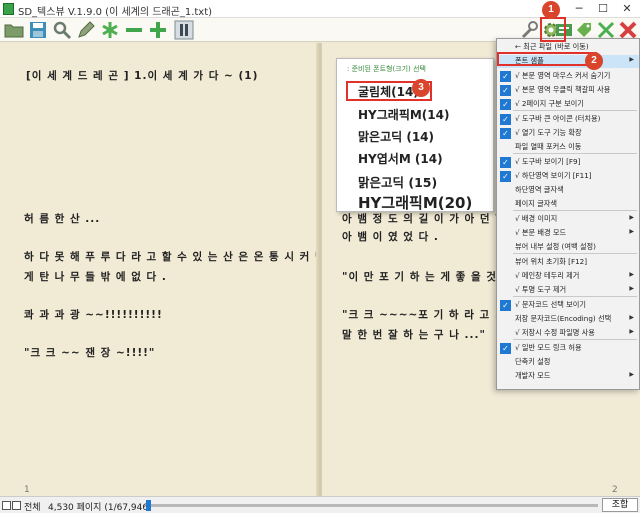 The height and width of the screenshot is (513, 640). Describe the element at coordinates (568, 376) in the screenshot. I see `menu-item: 개발자 모드 ▶` at that location.